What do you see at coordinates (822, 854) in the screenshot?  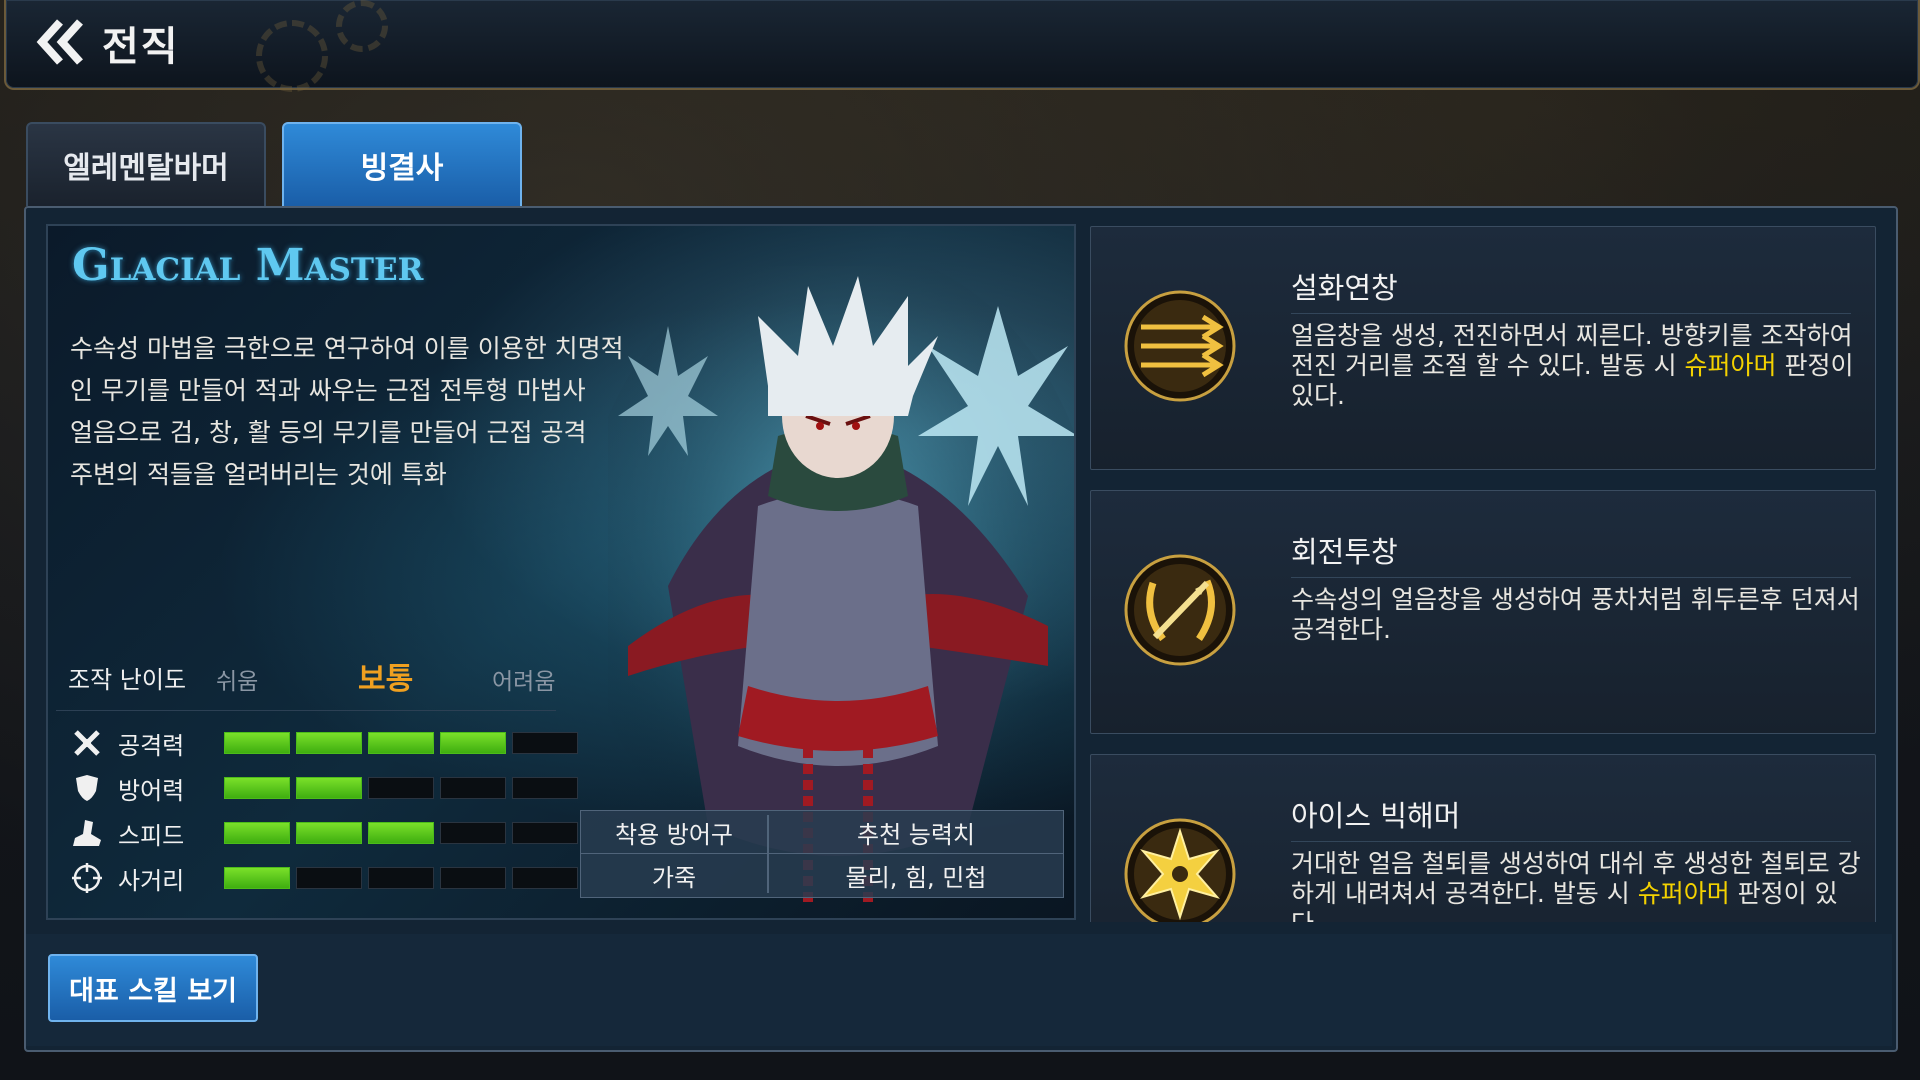 I see `equipment-info-table: 착용 방어구 추천 능력치 가죽 물리, 힘, 민첩` at bounding box center [822, 854].